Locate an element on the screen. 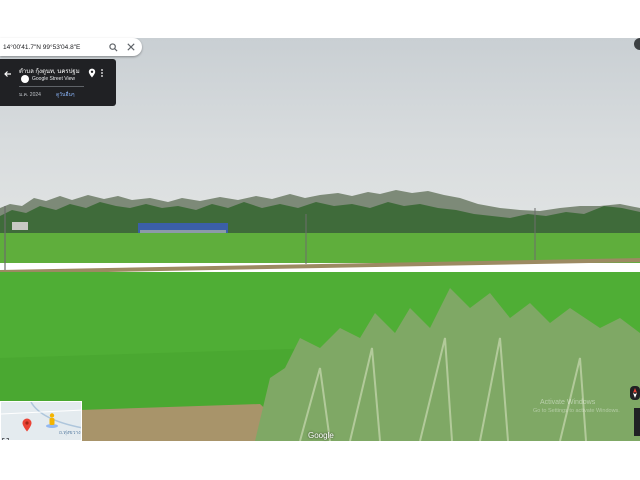 This screenshot has width=640, height=480. activate-windows-title: Activate Windows is located at coordinates (568, 402).